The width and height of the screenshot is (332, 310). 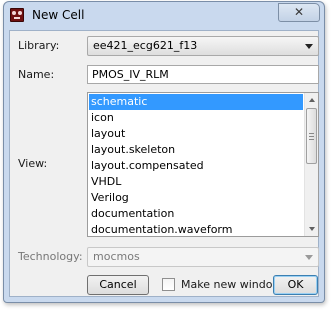 What do you see at coordinates (295, 285) in the screenshot?
I see `ok-button: OK` at bounding box center [295, 285].